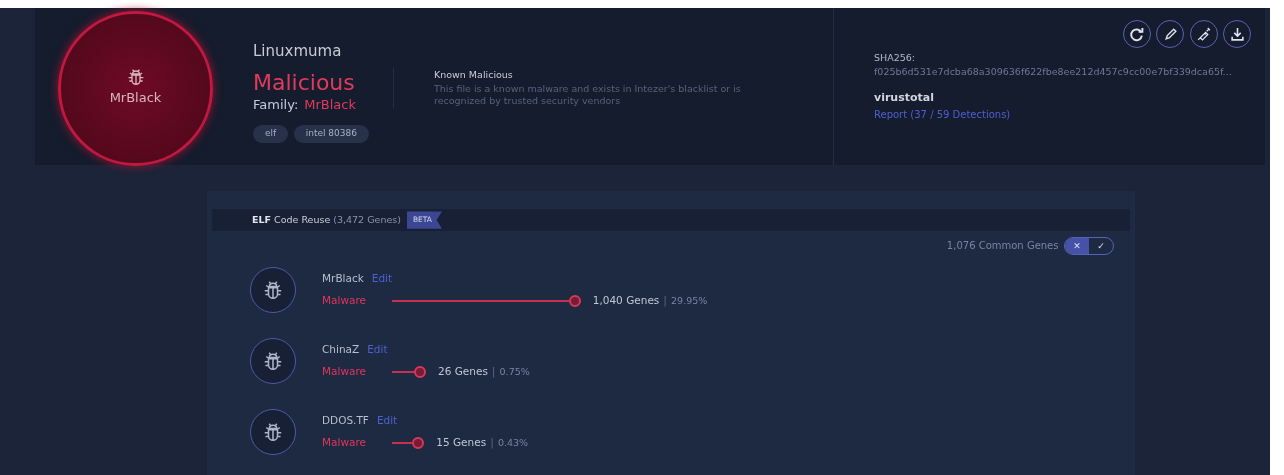 This screenshot has height=475, width=1284. Describe the element at coordinates (135, 77) in the screenshot. I see `bug-icon` at that location.